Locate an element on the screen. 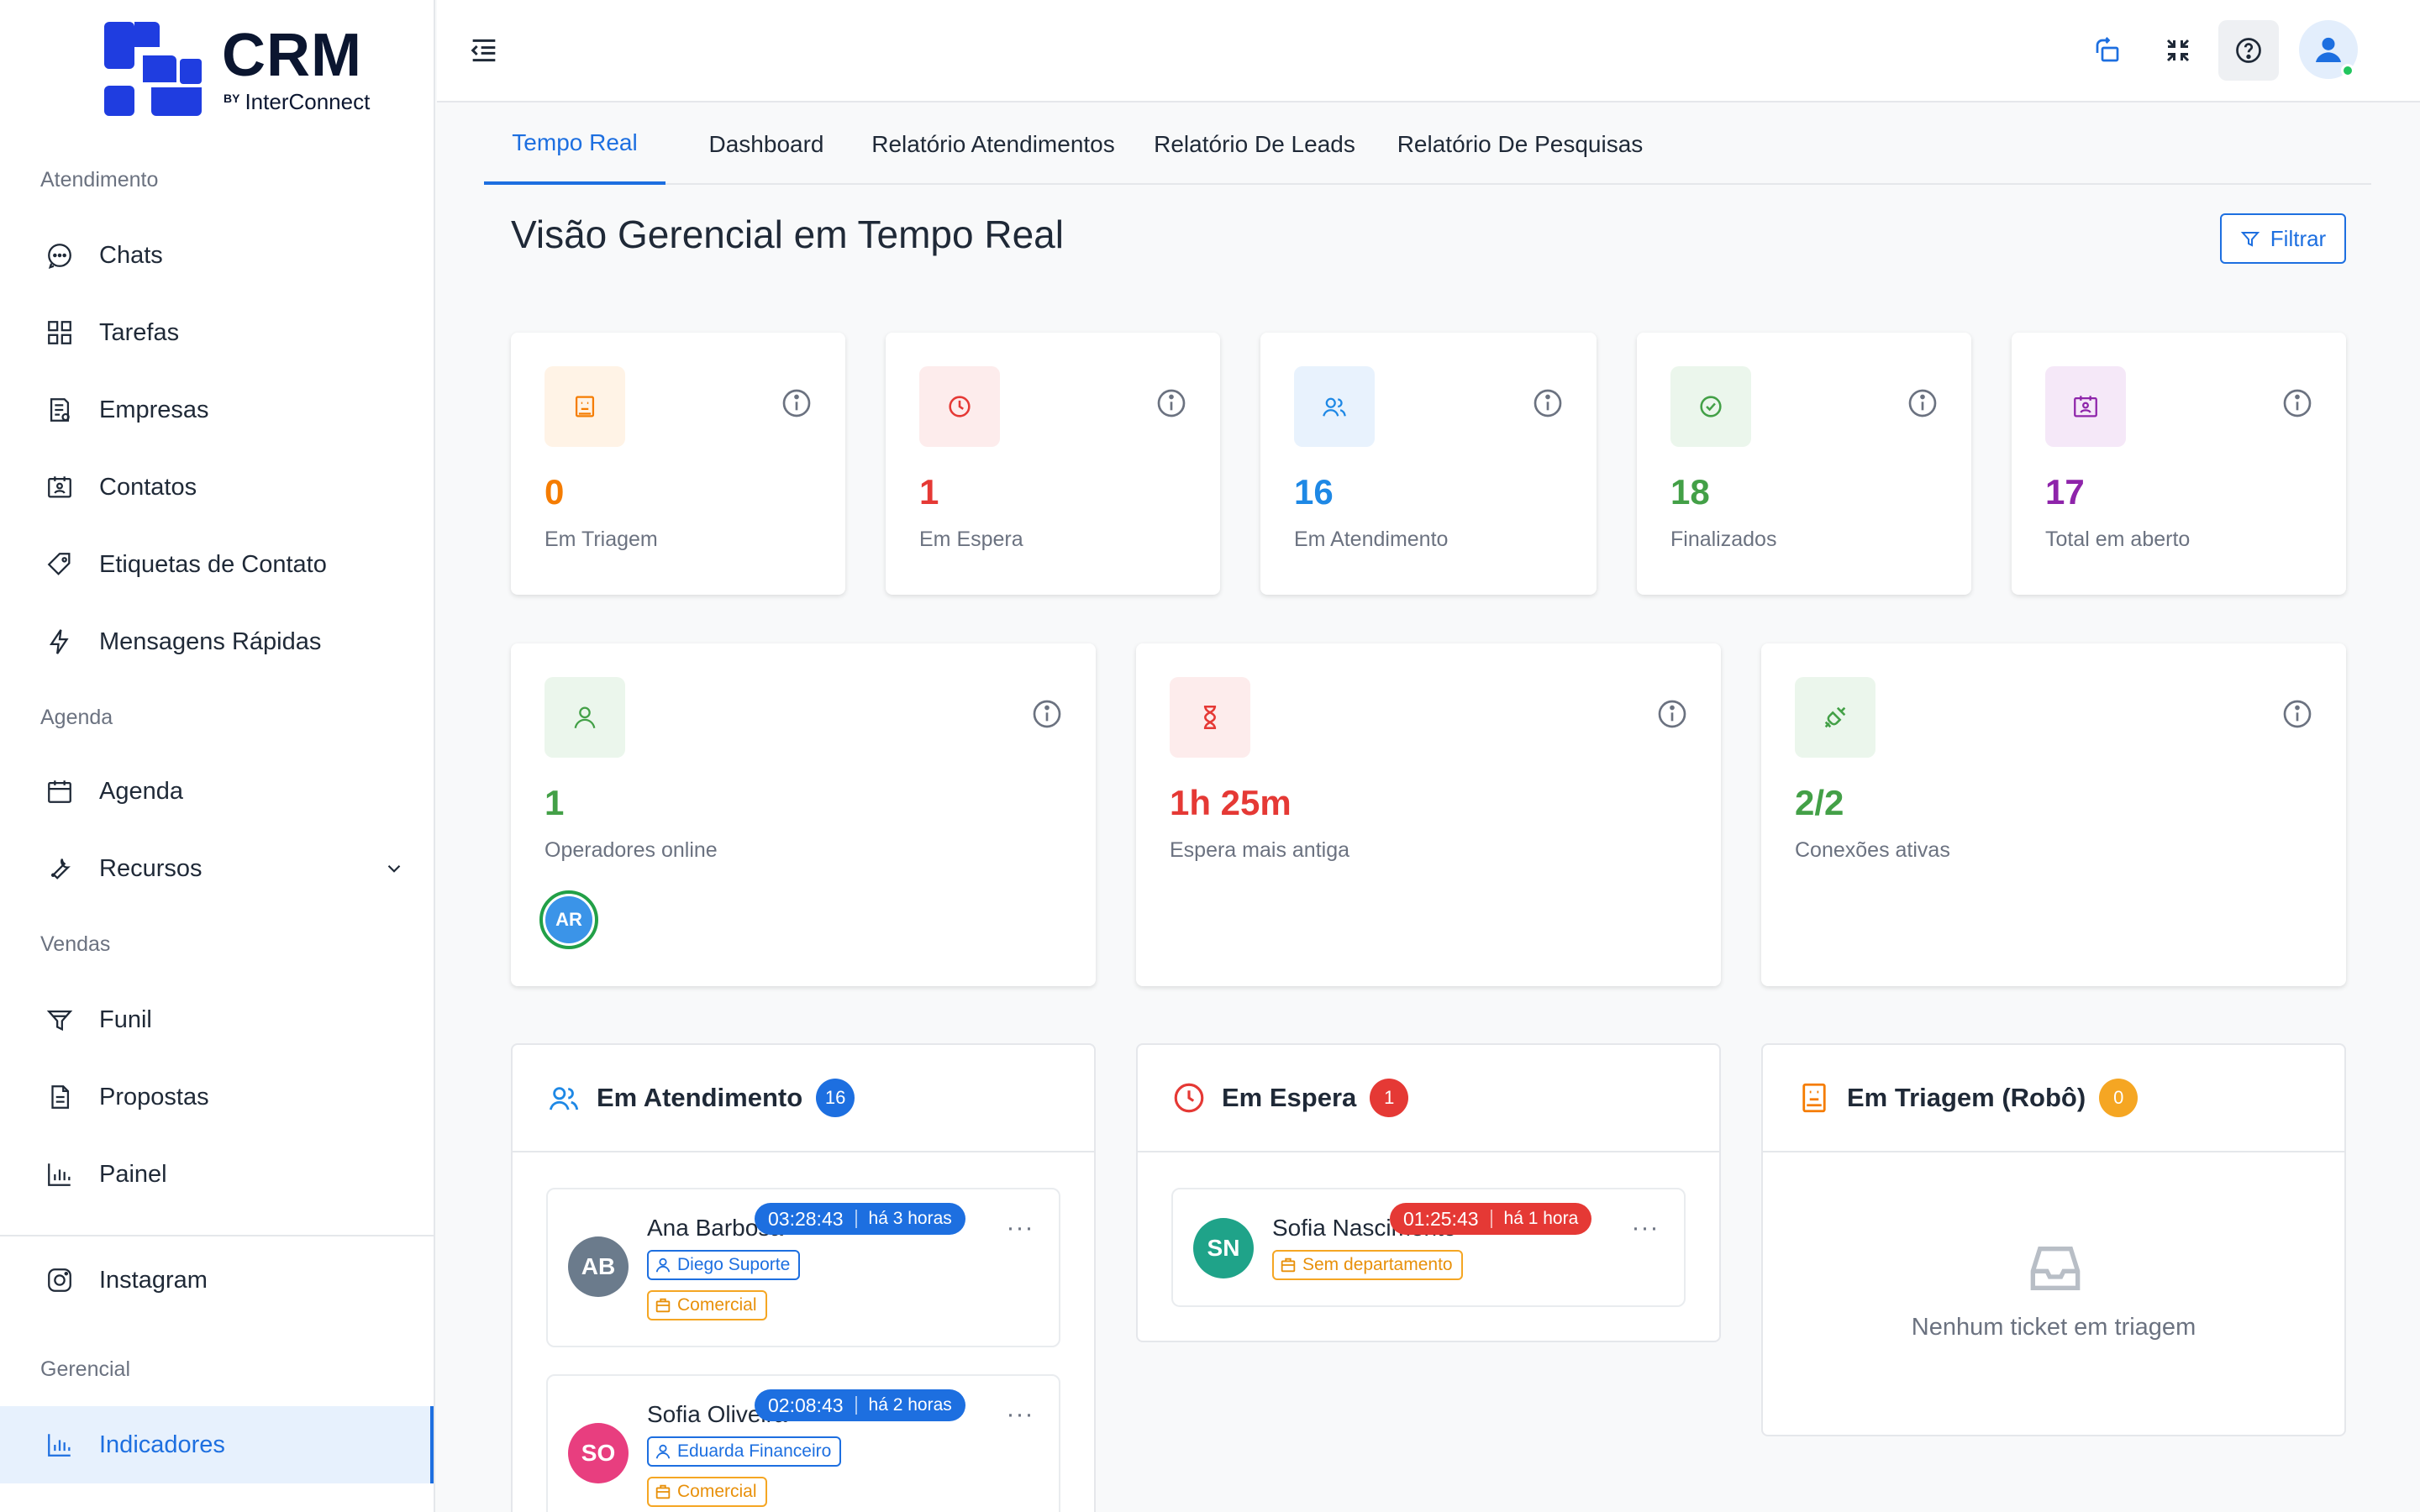 The height and width of the screenshot is (1512, 2420). logo-text: CRM is located at coordinates (292, 55).